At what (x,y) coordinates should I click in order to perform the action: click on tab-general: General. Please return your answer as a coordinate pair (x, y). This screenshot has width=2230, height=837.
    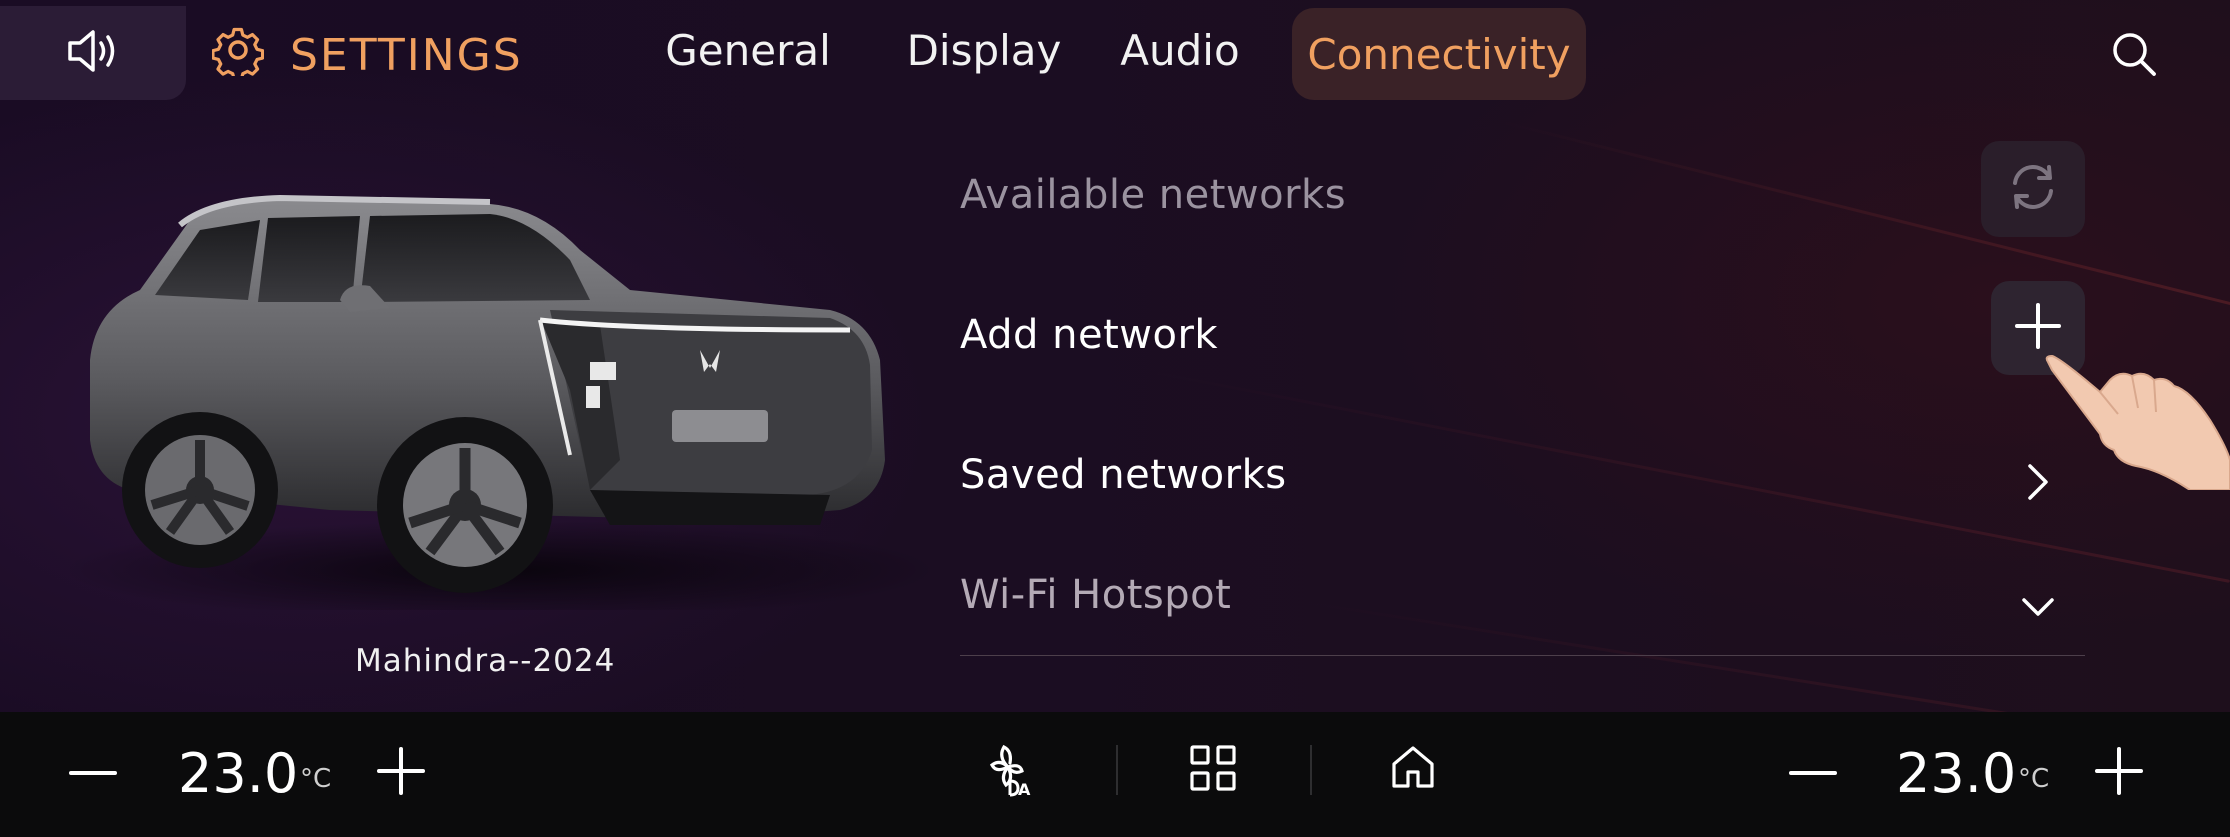
    Looking at the image, I should click on (748, 50).